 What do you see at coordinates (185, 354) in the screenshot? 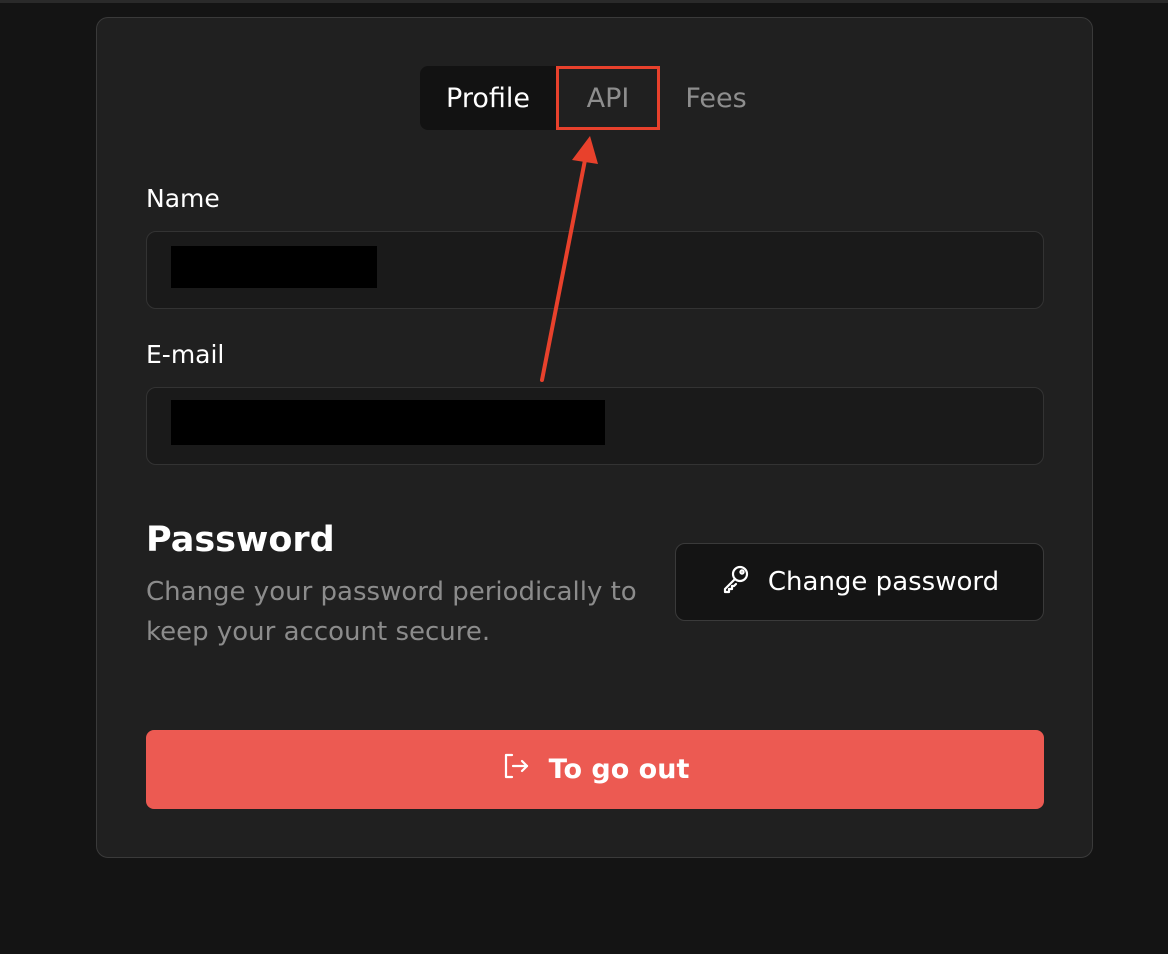
I see `email-label: E-mail` at bounding box center [185, 354].